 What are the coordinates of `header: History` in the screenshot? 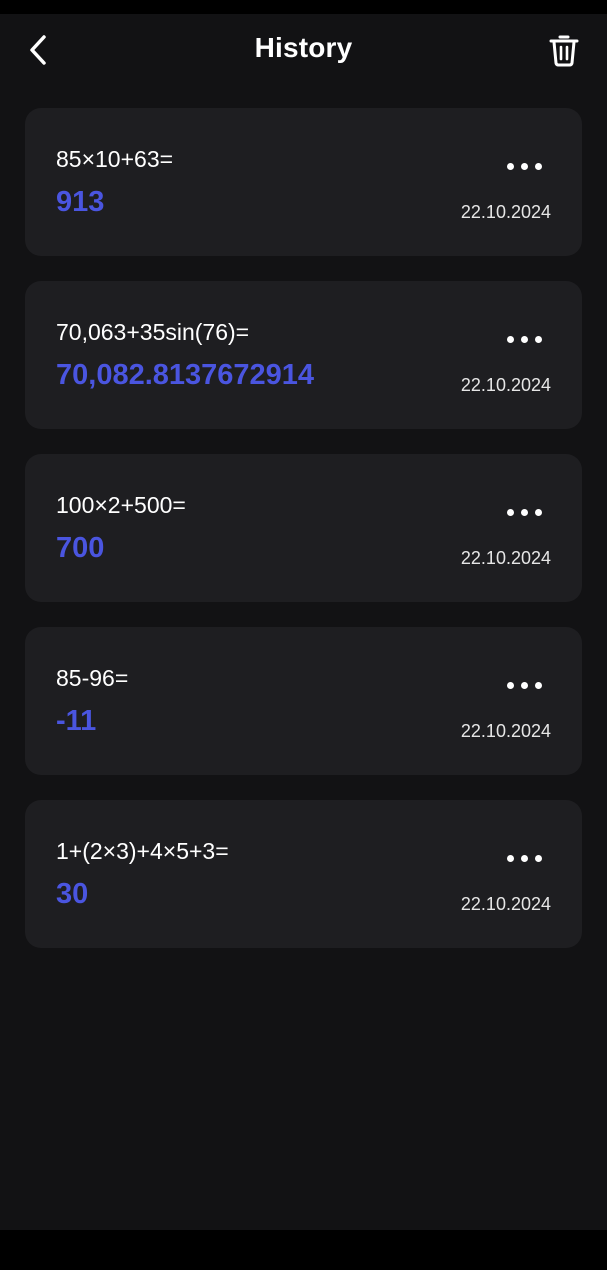 It's located at (303, 50).